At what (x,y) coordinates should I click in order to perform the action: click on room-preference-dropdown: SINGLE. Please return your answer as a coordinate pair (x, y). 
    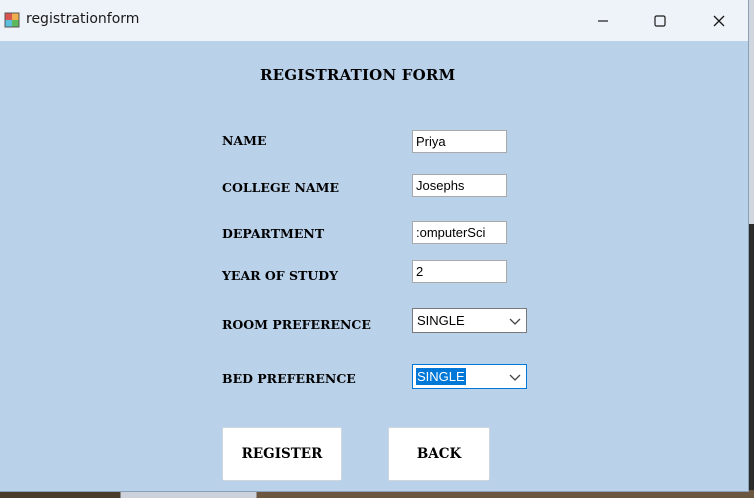
    Looking at the image, I should click on (469, 320).